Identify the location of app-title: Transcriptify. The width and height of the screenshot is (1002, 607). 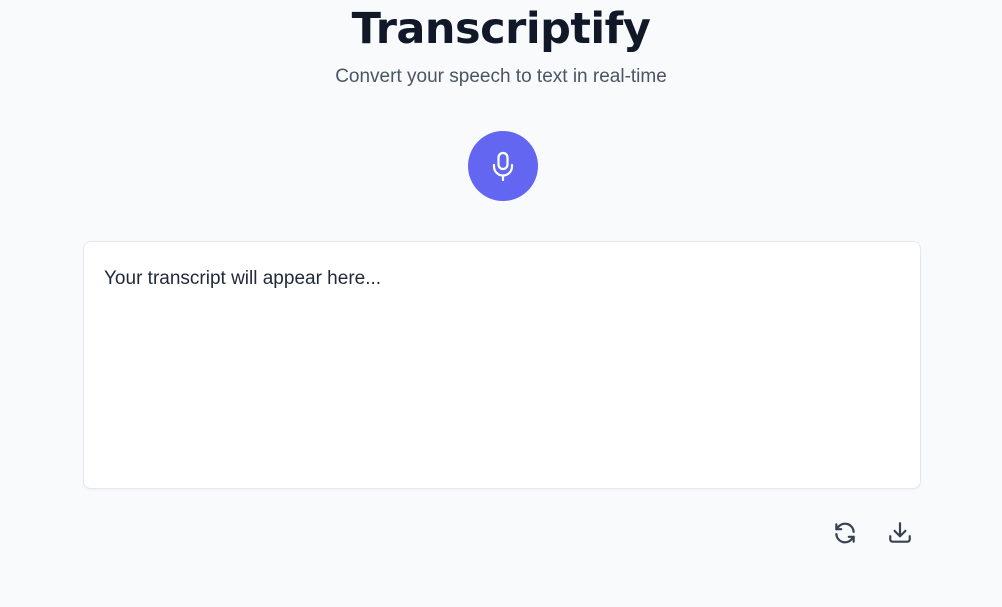
(501, 29).